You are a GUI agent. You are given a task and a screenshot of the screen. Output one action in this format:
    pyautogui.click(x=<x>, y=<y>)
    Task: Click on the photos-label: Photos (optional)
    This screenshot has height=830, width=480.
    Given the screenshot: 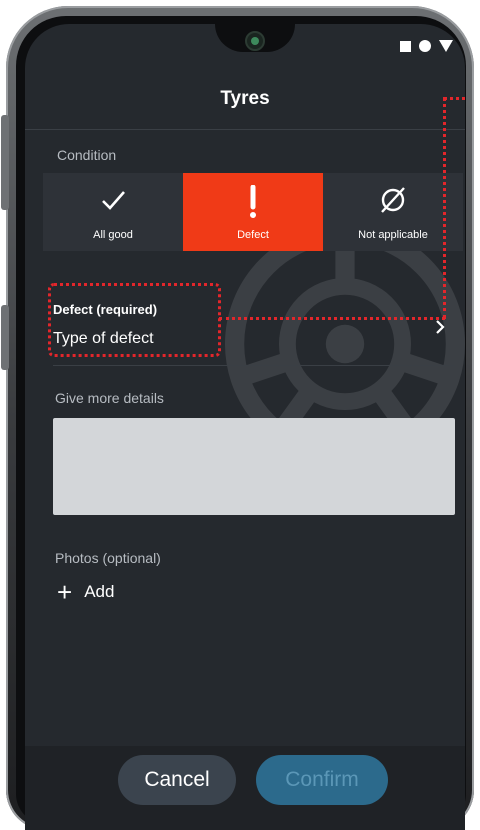 What is the action you would take?
    pyautogui.click(x=108, y=558)
    